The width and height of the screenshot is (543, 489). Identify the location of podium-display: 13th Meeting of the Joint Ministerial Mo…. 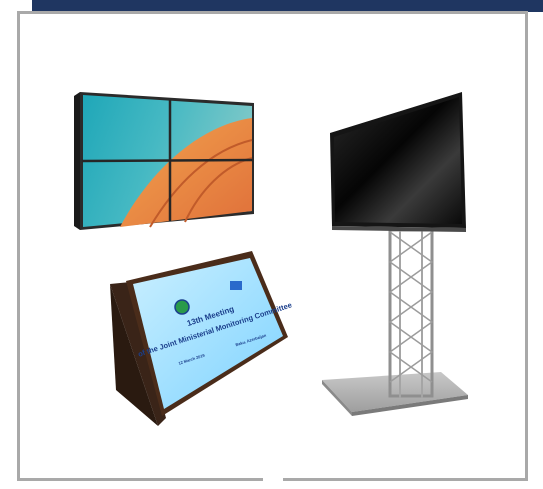
(201, 338).